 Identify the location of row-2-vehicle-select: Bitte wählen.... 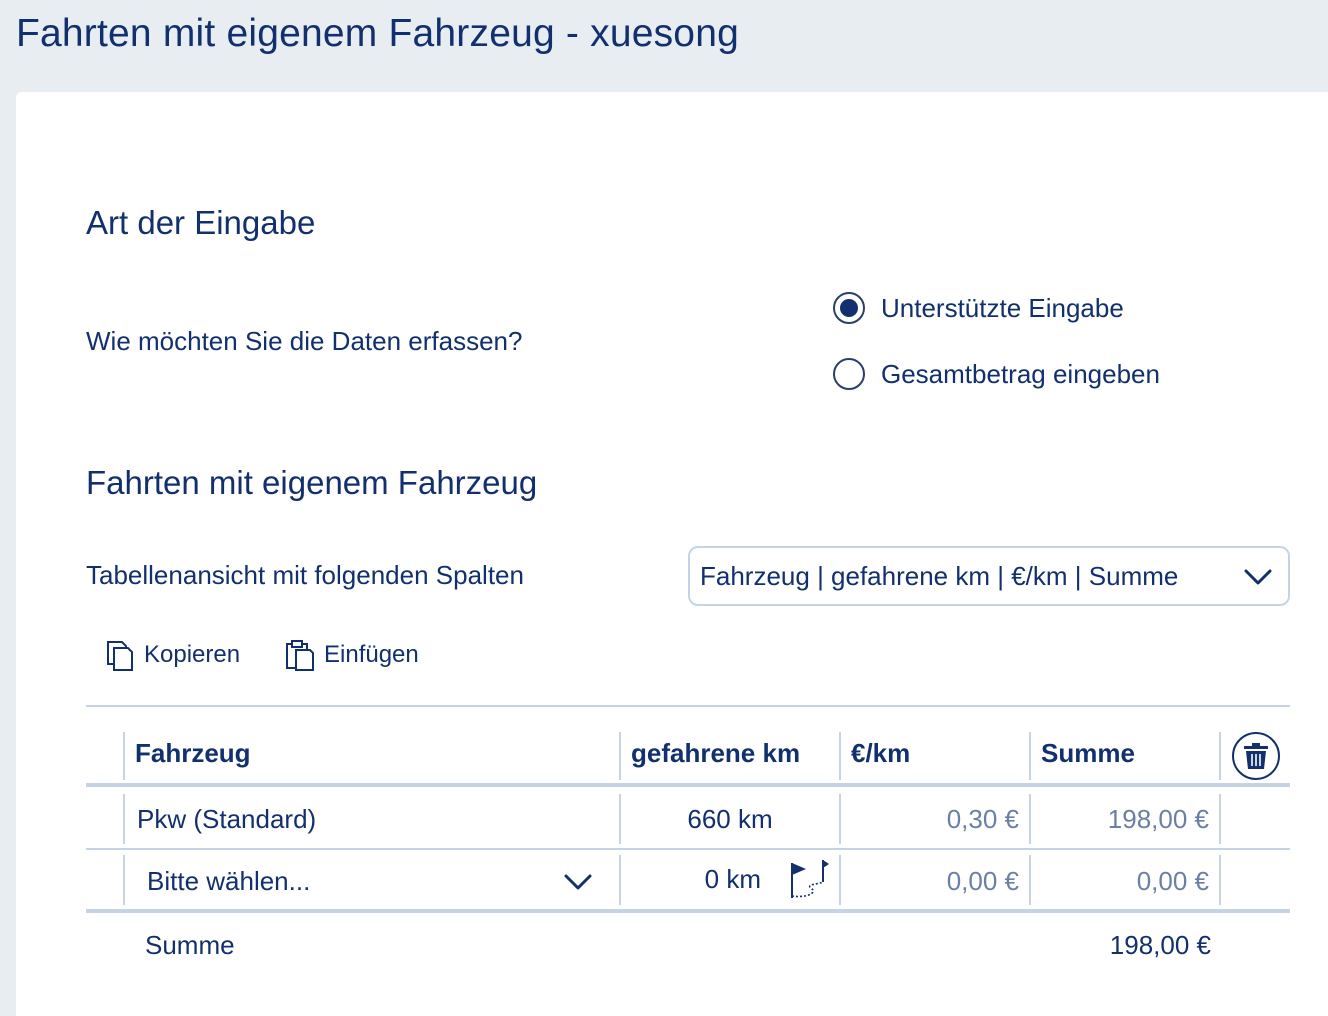
(228, 881).